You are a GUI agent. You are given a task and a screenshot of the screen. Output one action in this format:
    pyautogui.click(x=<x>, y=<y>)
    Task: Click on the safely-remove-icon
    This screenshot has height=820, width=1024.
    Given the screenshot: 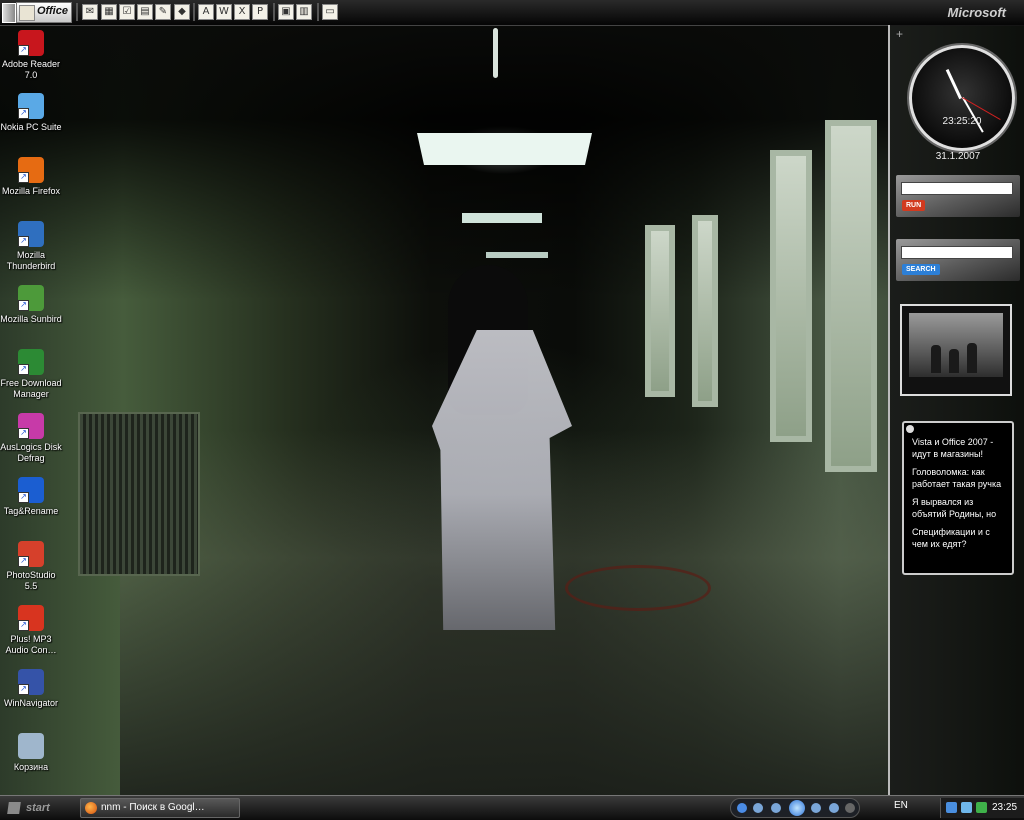 What is the action you would take?
    pyautogui.click(x=981, y=807)
    